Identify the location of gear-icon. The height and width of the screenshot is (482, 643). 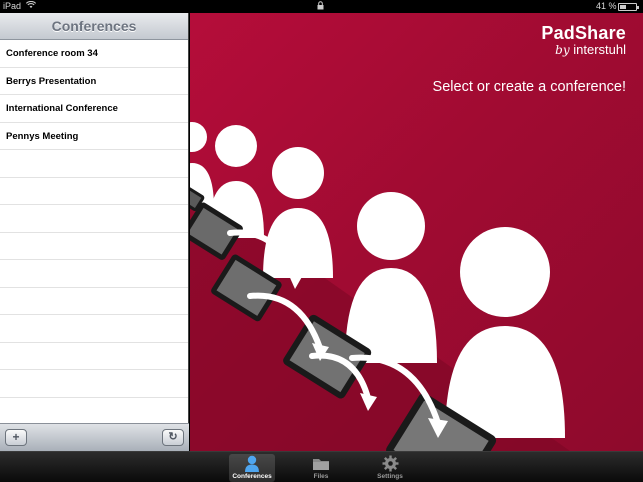
(390, 463).